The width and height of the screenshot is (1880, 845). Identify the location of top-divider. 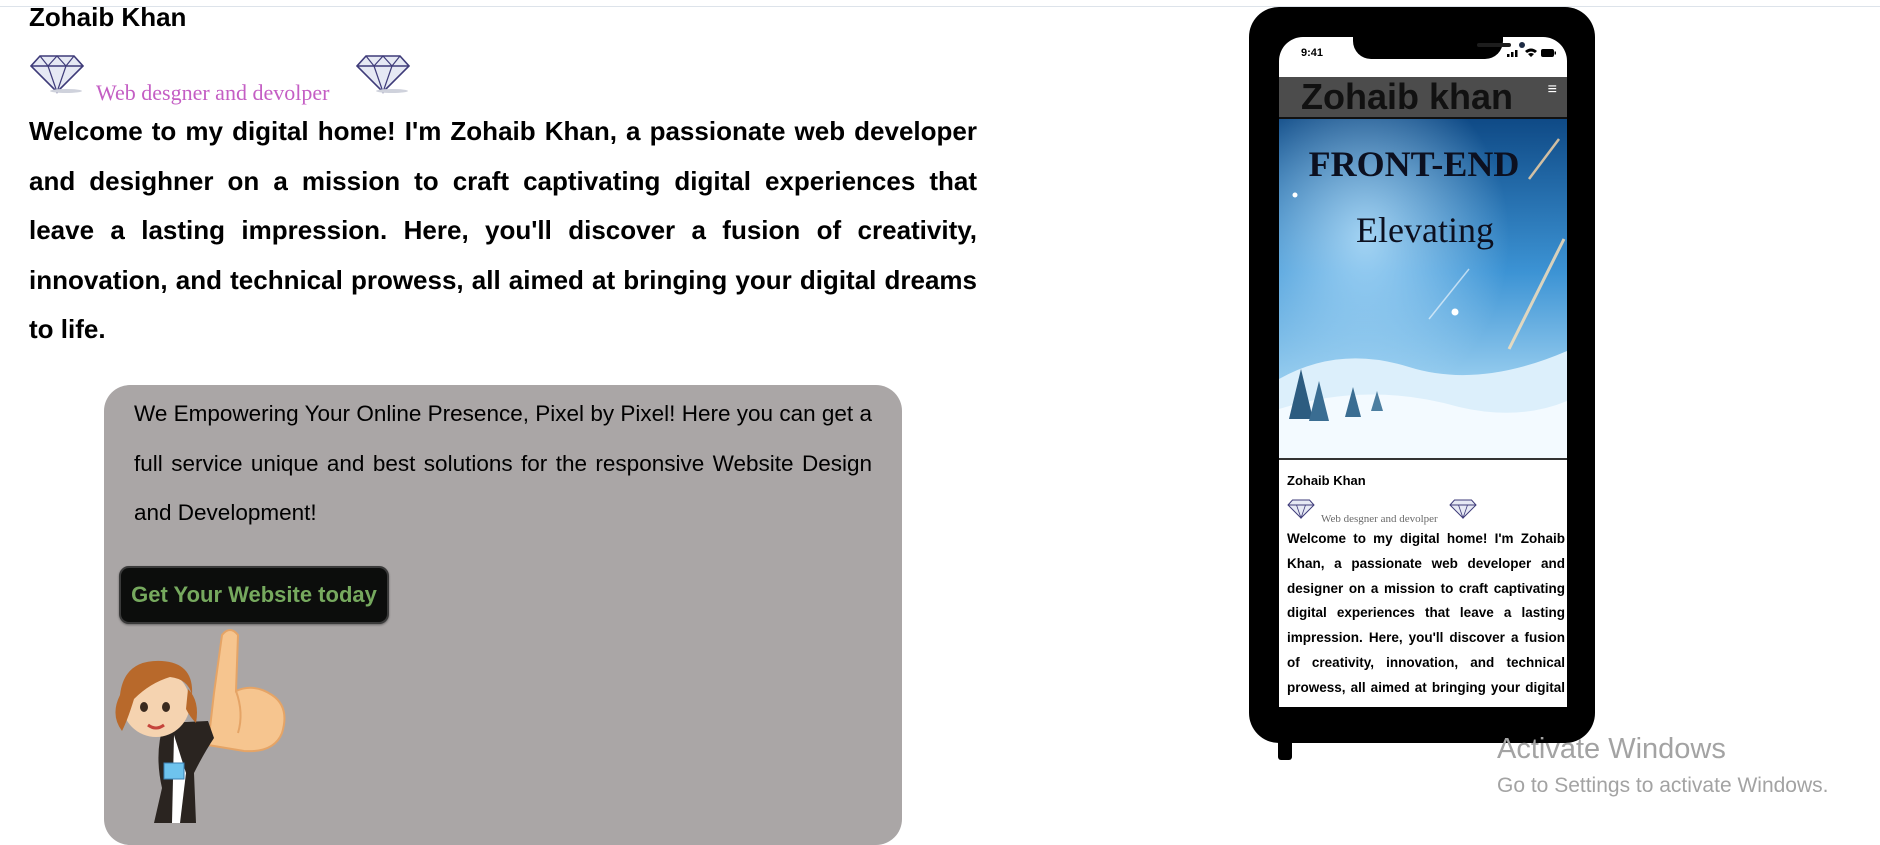
(940, 6).